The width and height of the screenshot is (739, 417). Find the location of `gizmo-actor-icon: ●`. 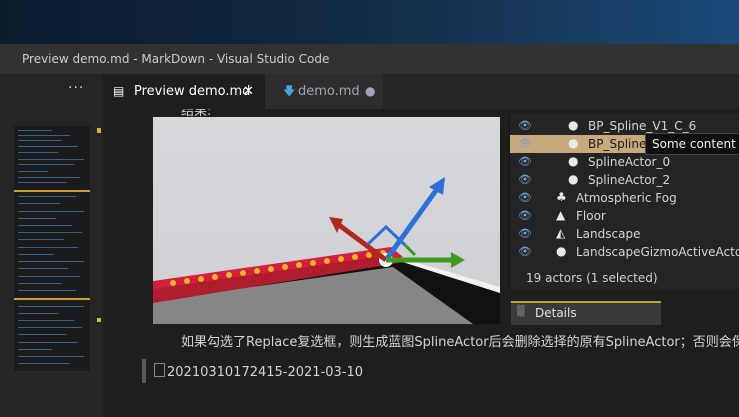

gizmo-actor-icon: ● is located at coordinates (561, 251).